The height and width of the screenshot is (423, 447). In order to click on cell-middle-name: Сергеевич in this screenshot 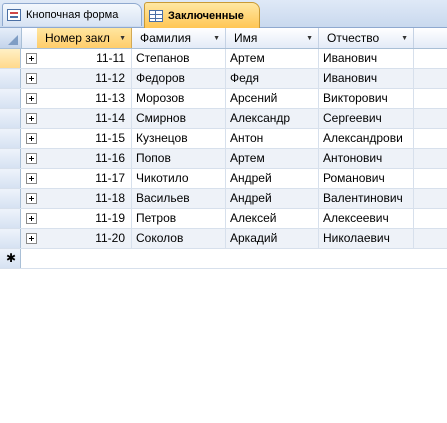, I will do `click(366, 118)`.